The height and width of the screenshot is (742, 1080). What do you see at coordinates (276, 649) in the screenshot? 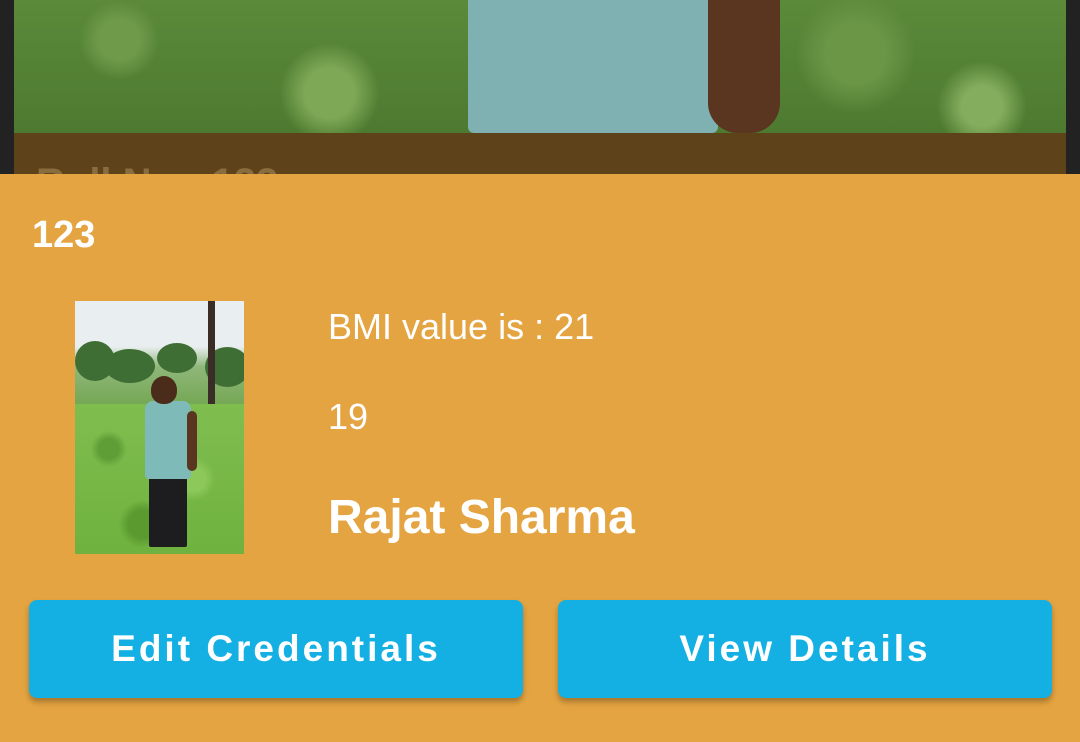
I see `edit-credentials-button: Edit Credentials` at bounding box center [276, 649].